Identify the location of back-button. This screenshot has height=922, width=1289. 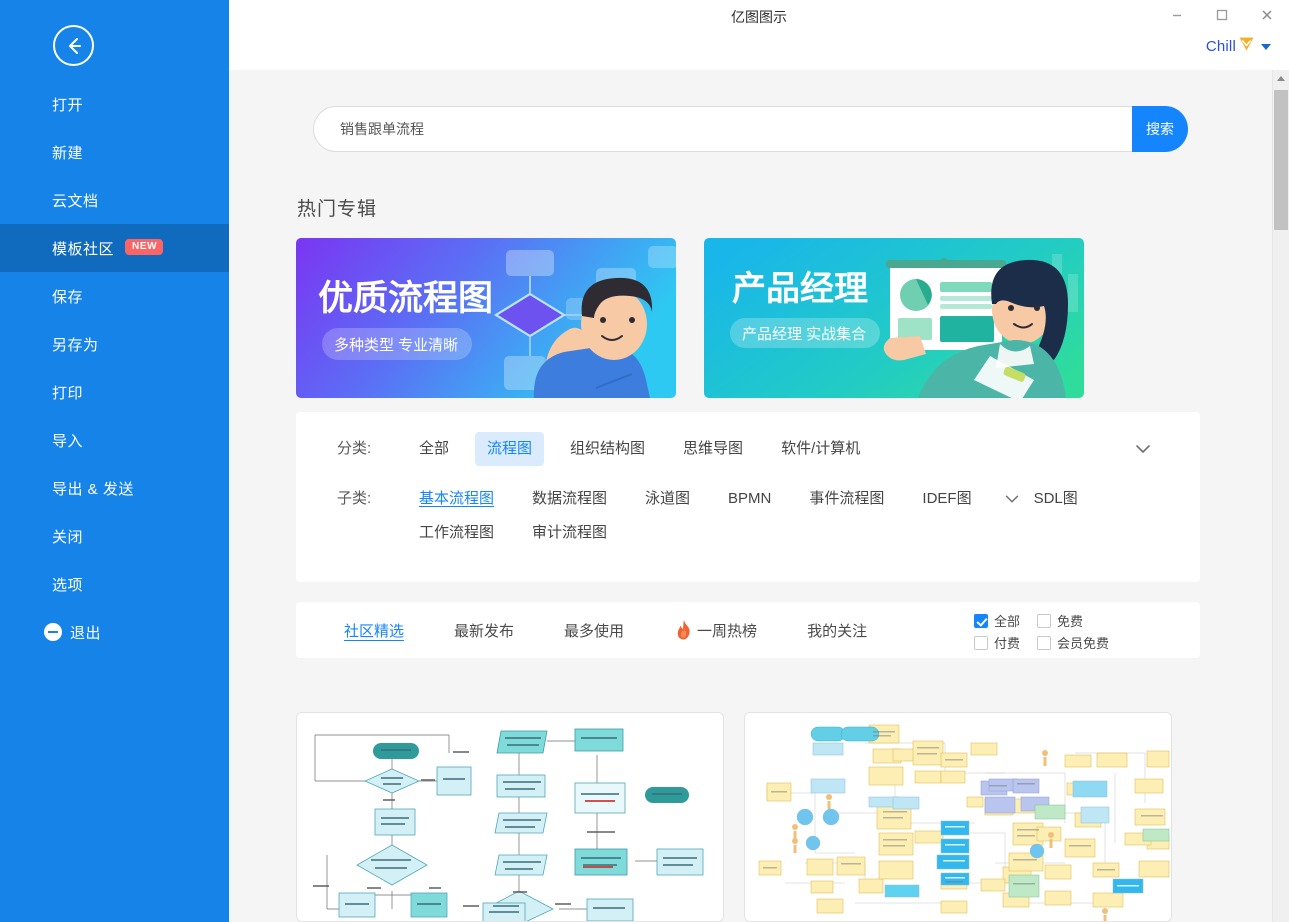
(73, 45).